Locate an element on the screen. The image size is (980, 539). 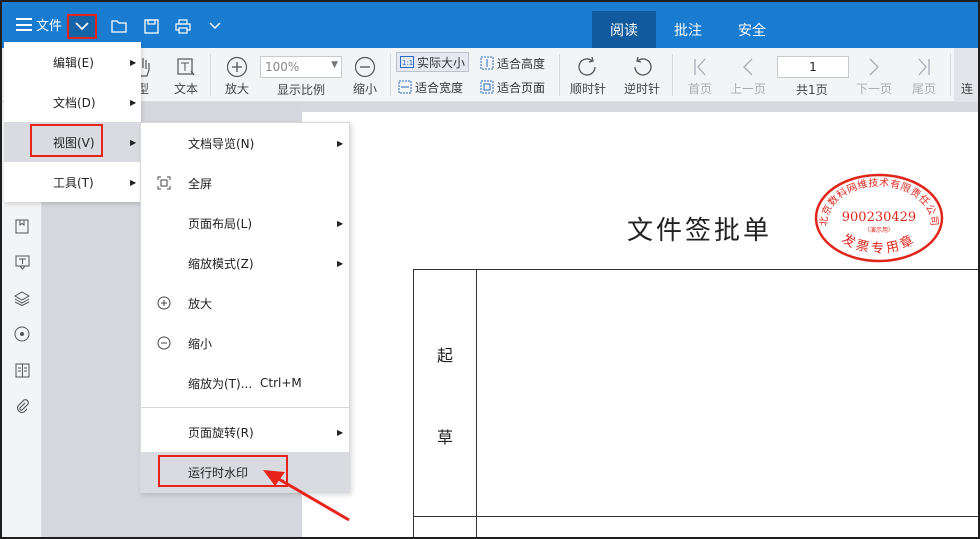
svg-text: 发票专用章 is located at coordinates (879, 244).